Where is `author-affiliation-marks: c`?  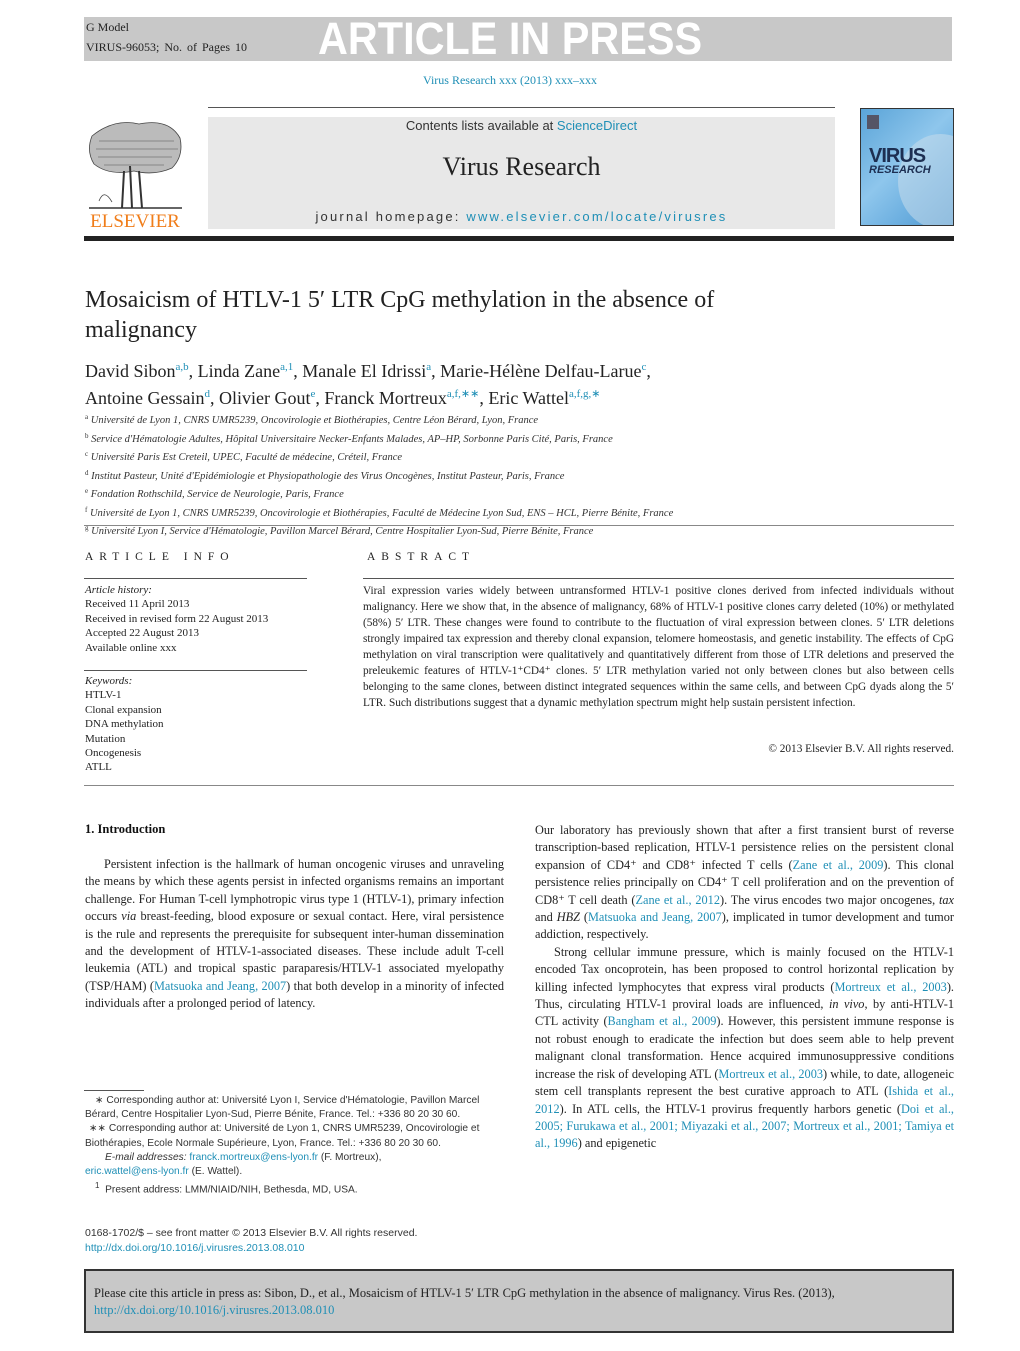
author-affiliation-marks: c is located at coordinates (644, 367).